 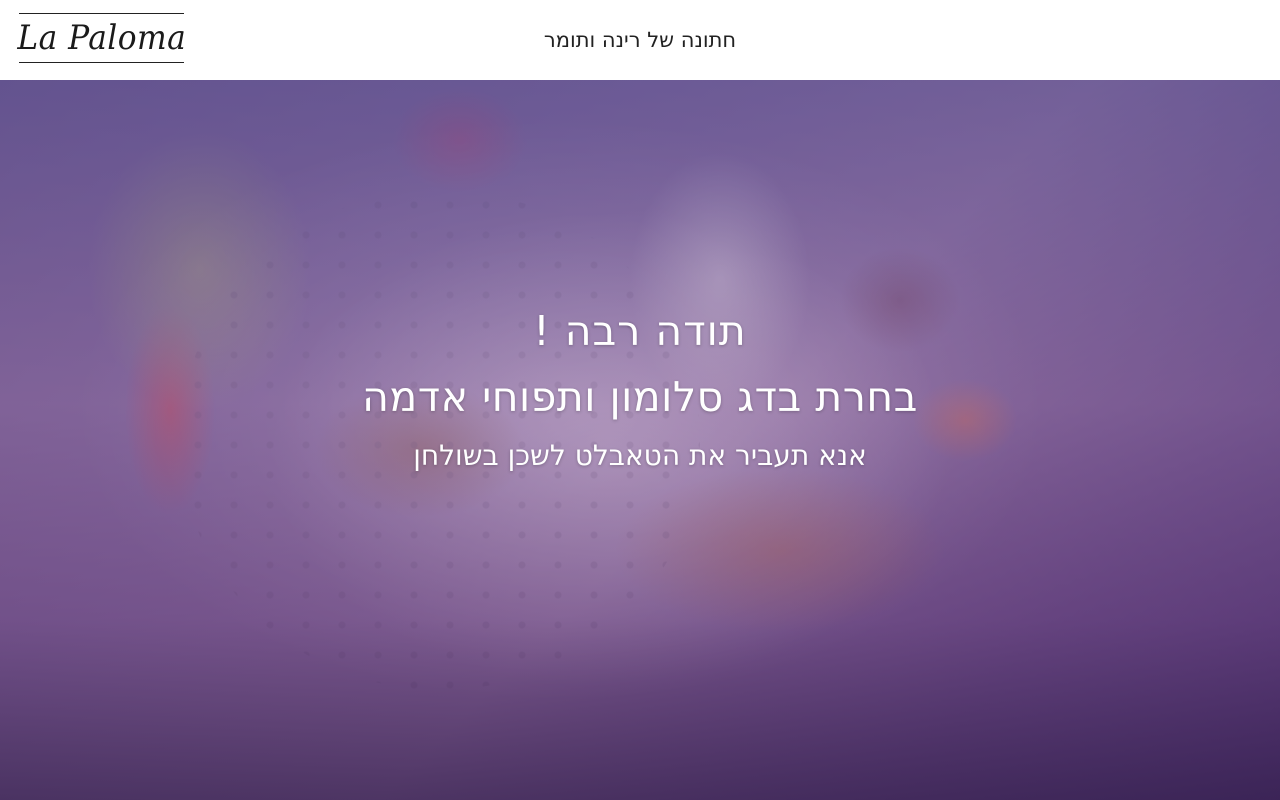 I want to click on top-header: La Paloma חתונה של רינה ותומר, so click(x=640, y=40).